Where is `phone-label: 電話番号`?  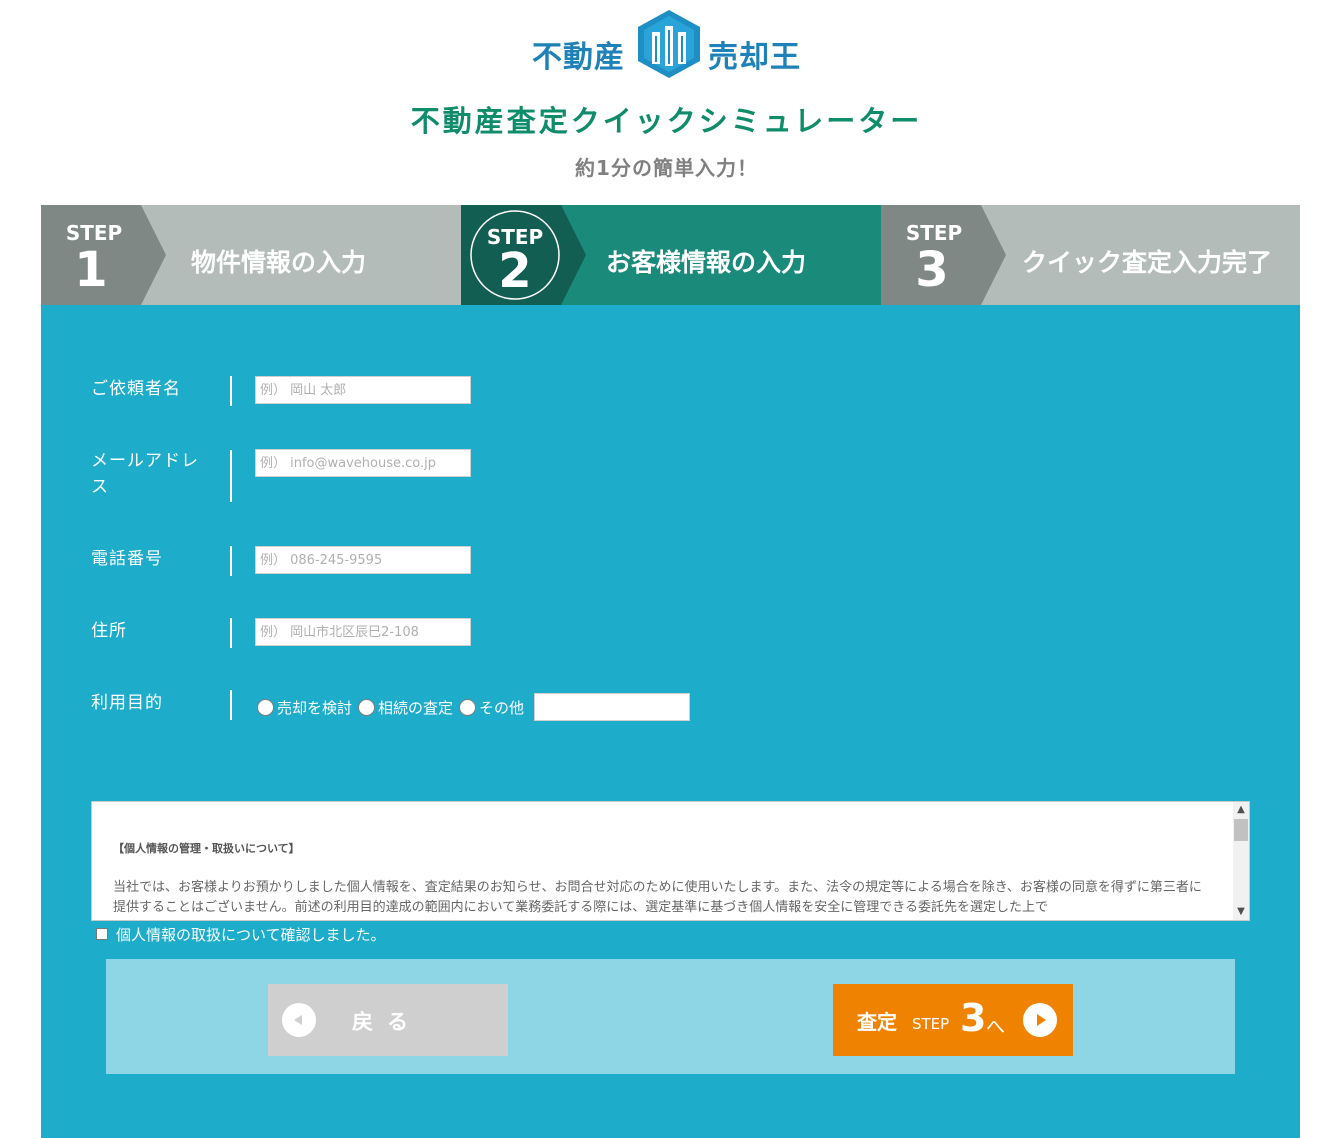 phone-label: 電話番号 is located at coordinates (127, 559).